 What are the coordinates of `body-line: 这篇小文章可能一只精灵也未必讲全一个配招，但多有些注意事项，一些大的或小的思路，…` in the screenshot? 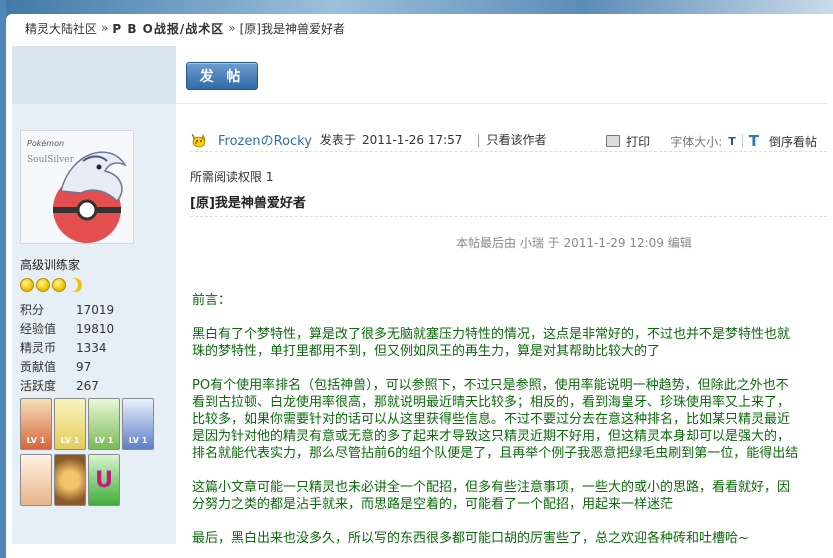 It's located at (491, 487).